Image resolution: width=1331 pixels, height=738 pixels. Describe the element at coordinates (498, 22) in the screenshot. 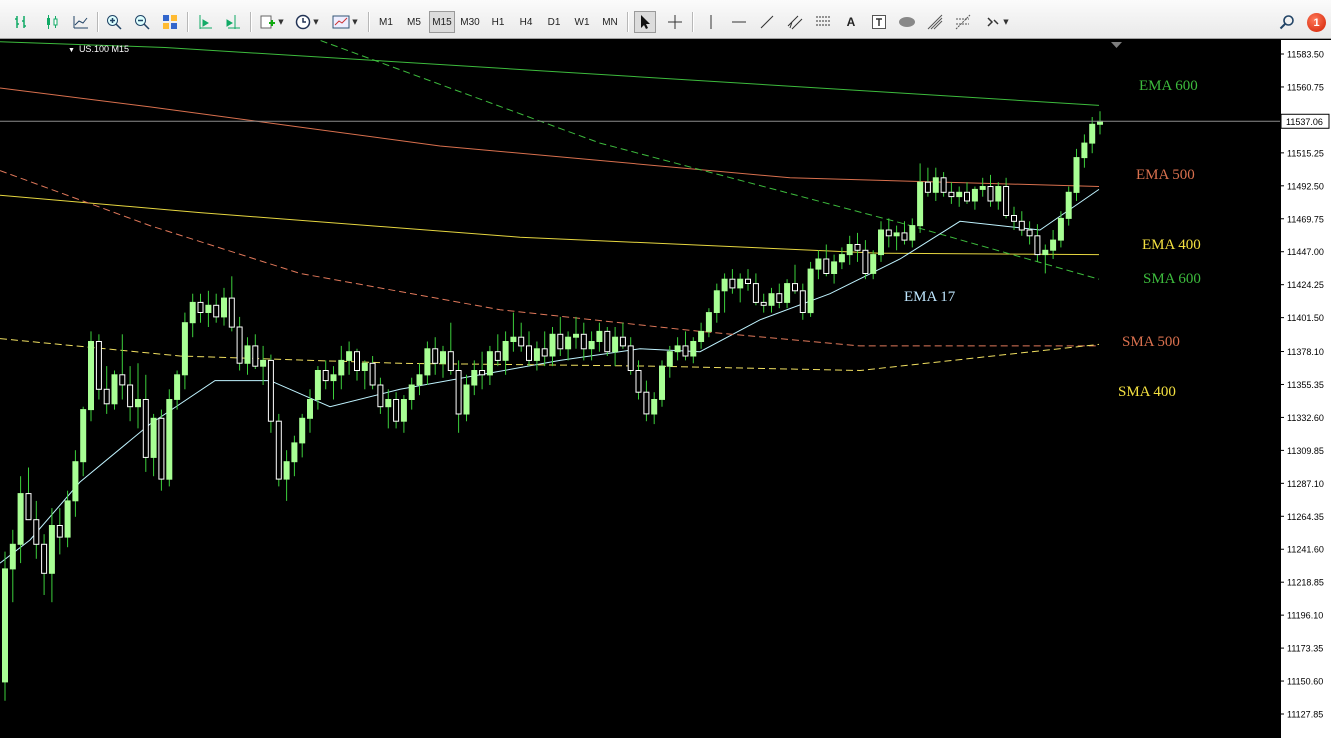

I see `timeframe-h1-button: H1` at that location.